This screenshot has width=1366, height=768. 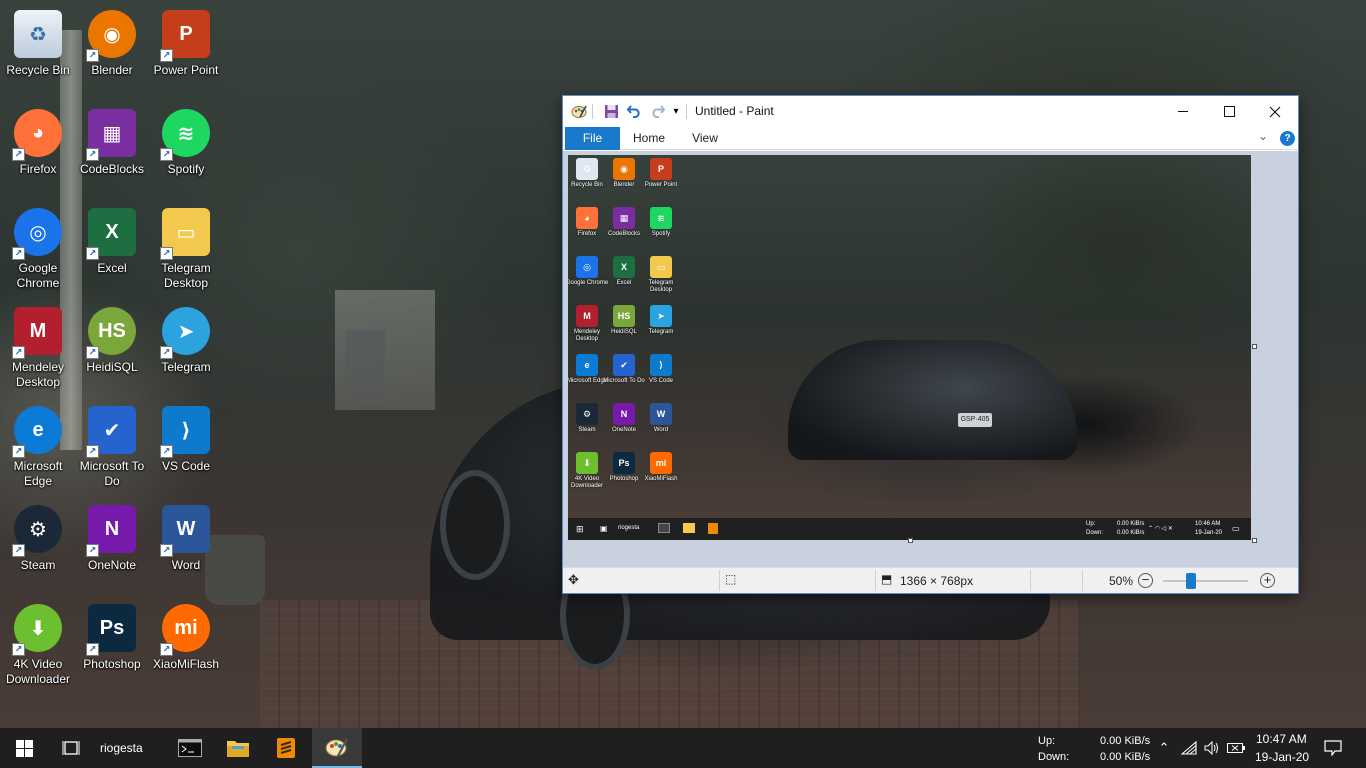 What do you see at coordinates (112, 547) in the screenshot?
I see `desktop-icon: N ↗ OneNote` at bounding box center [112, 547].